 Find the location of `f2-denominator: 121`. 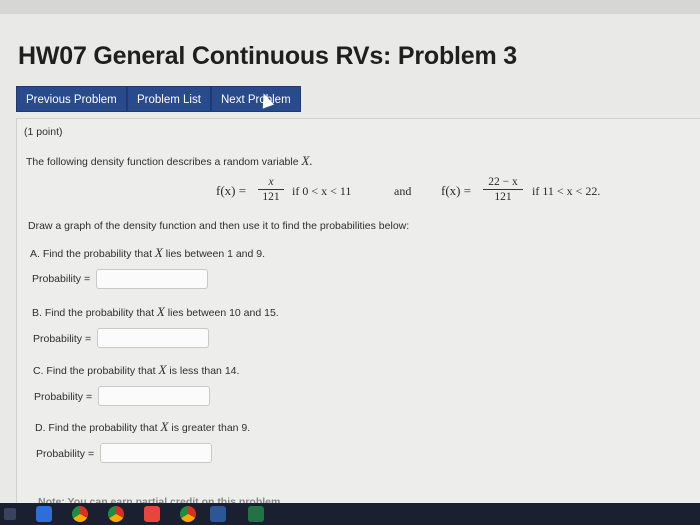

f2-denominator: 121 is located at coordinates (503, 197).